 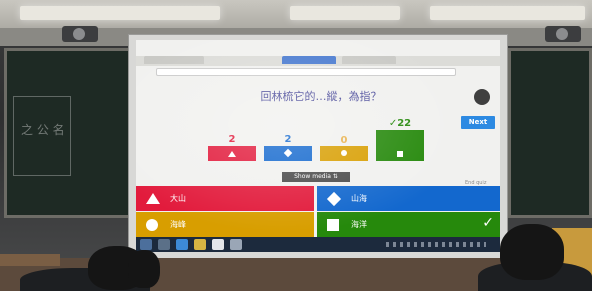 What do you see at coordinates (43, 130) in the screenshot?
I see `chalk-writing: 之 公 名` at bounding box center [43, 130].